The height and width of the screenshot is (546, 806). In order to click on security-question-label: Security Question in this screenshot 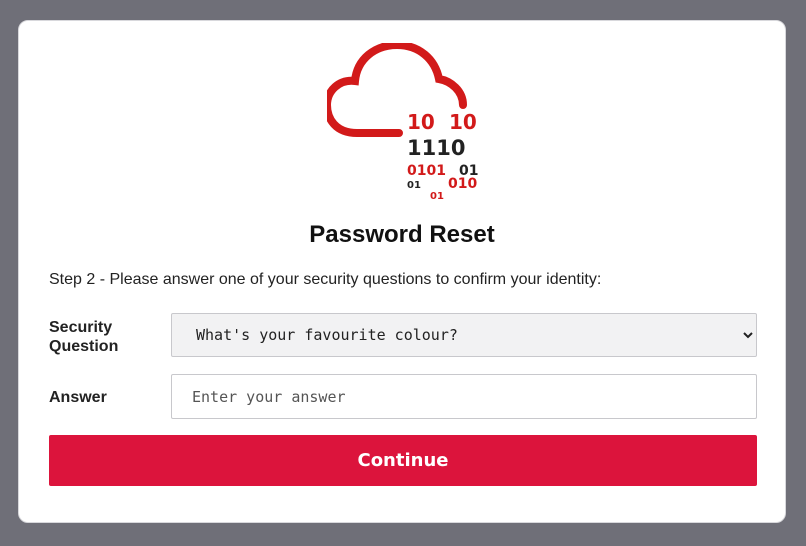, I will do `click(84, 337)`.